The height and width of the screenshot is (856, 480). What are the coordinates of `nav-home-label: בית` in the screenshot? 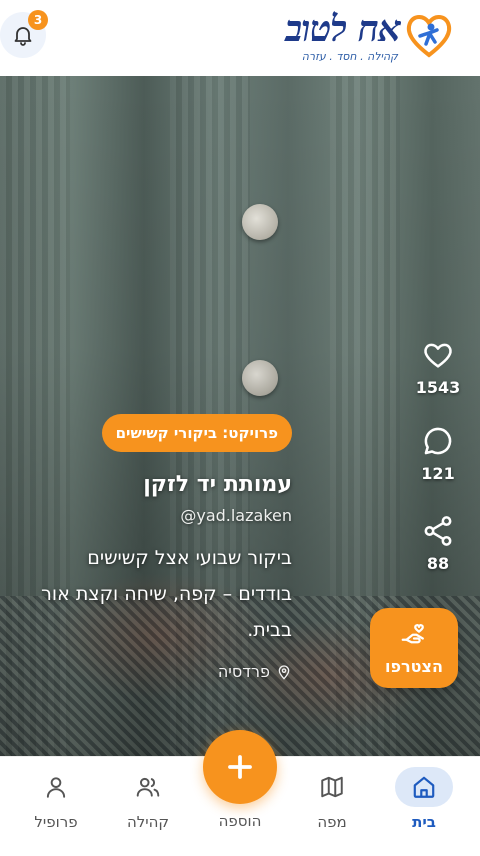 It's located at (424, 822).